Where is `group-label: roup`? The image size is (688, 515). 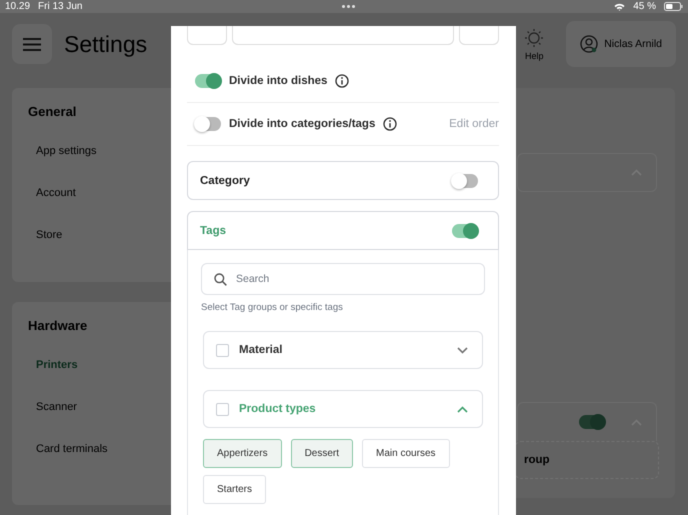
group-label: roup is located at coordinates (537, 460).